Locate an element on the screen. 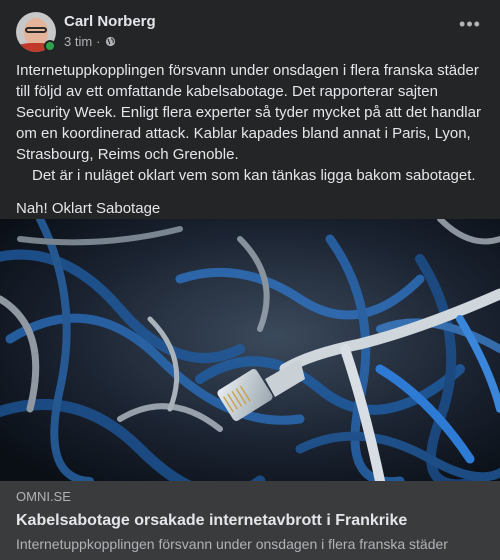 This screenshot has height=560, width=500. post-comment: Nah! Oklart Sabotage is located at coordinates (88, 208).